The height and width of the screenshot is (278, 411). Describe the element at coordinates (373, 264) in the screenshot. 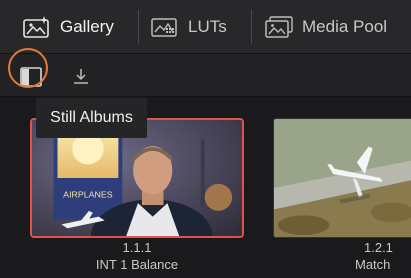

I see `still-name: Match` at that location.